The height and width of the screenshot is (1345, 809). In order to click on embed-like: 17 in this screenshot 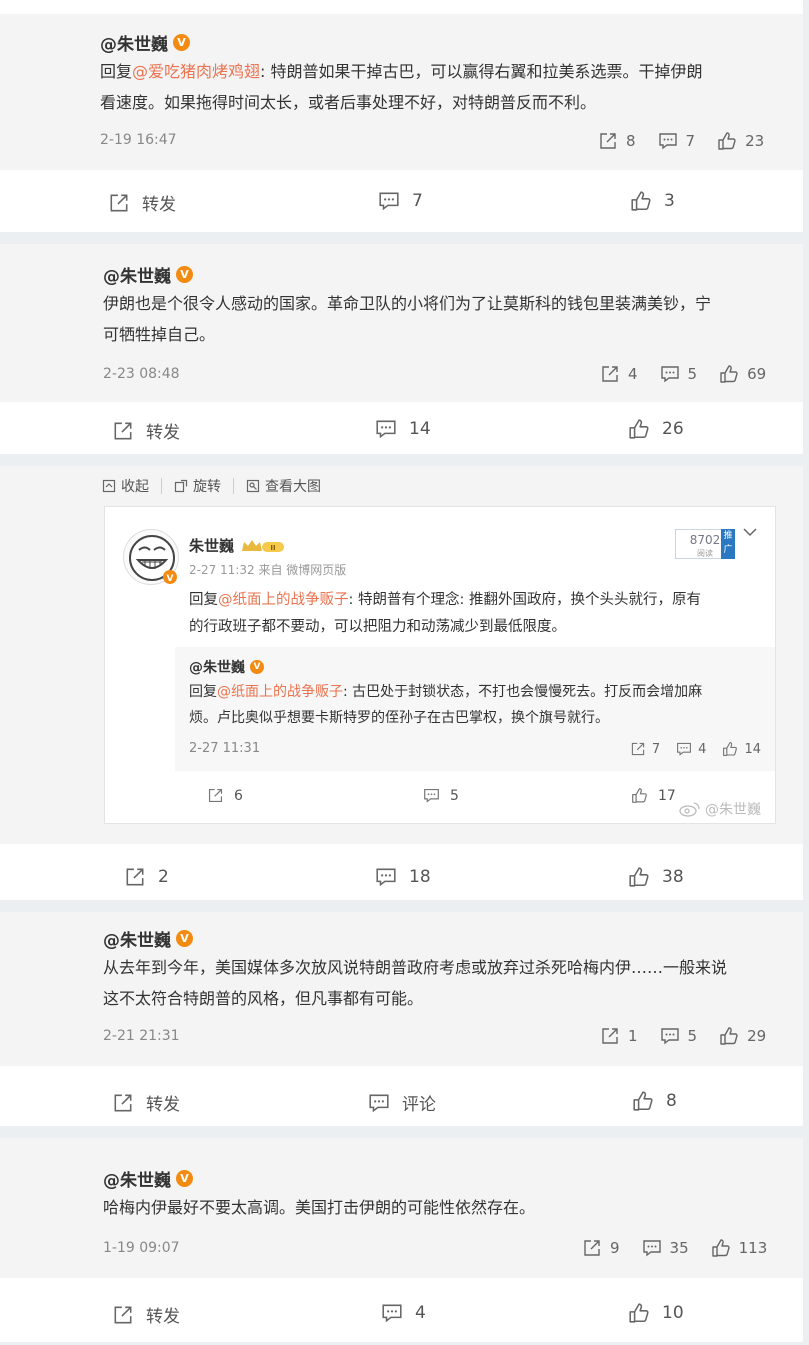, I will do `click(653, 795)`.